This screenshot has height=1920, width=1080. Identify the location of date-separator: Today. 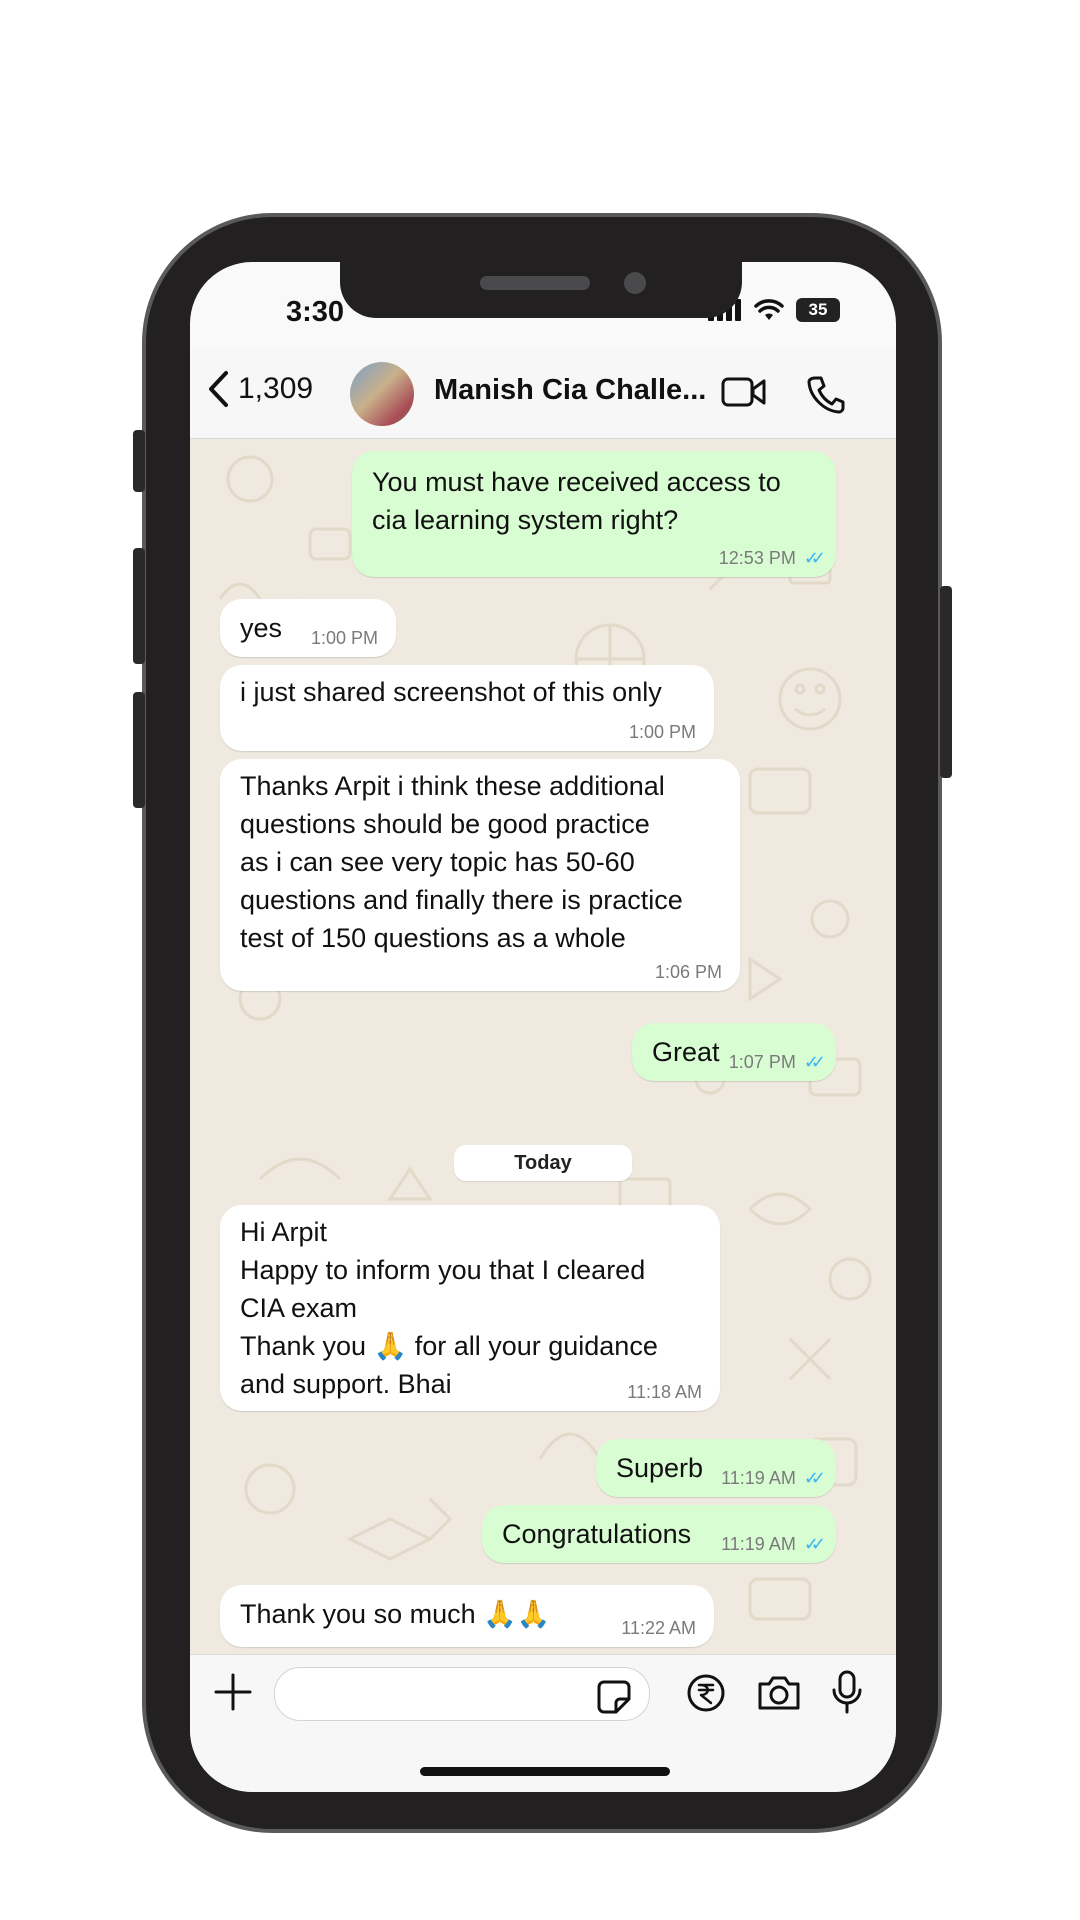
(543, 1163).